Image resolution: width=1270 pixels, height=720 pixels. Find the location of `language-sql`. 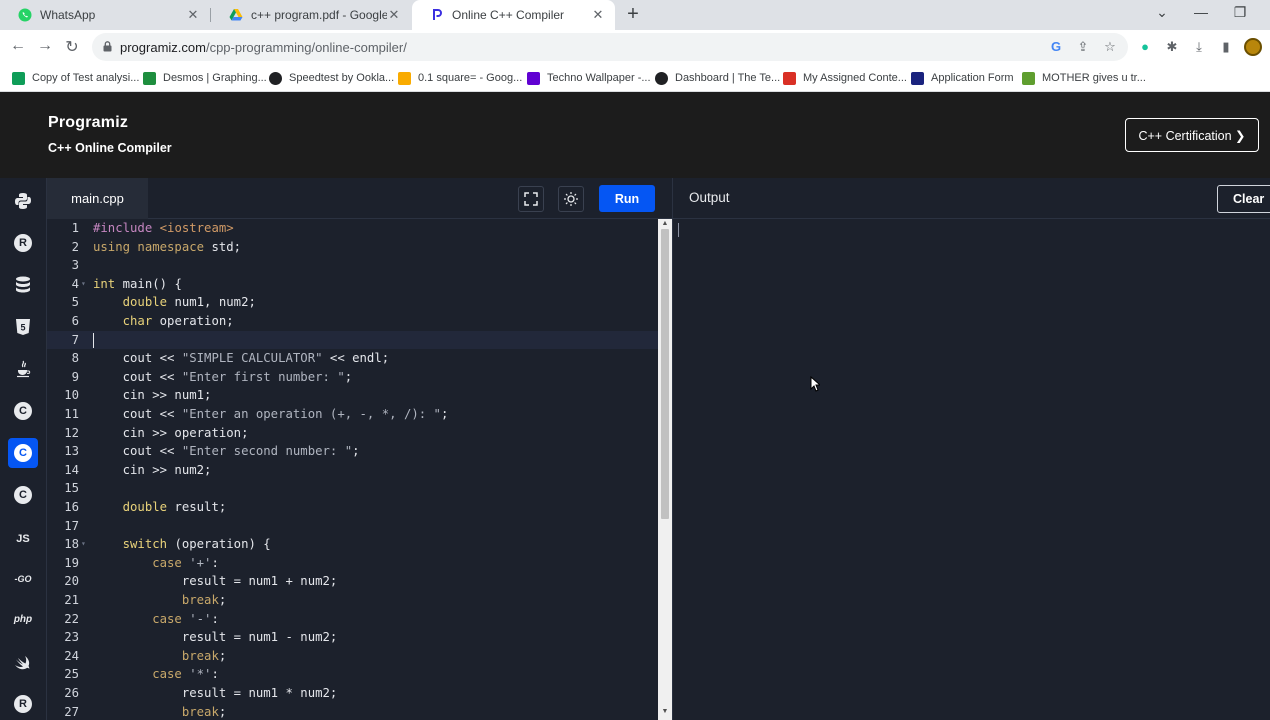

language-sql is located at coordinates (23, 285).